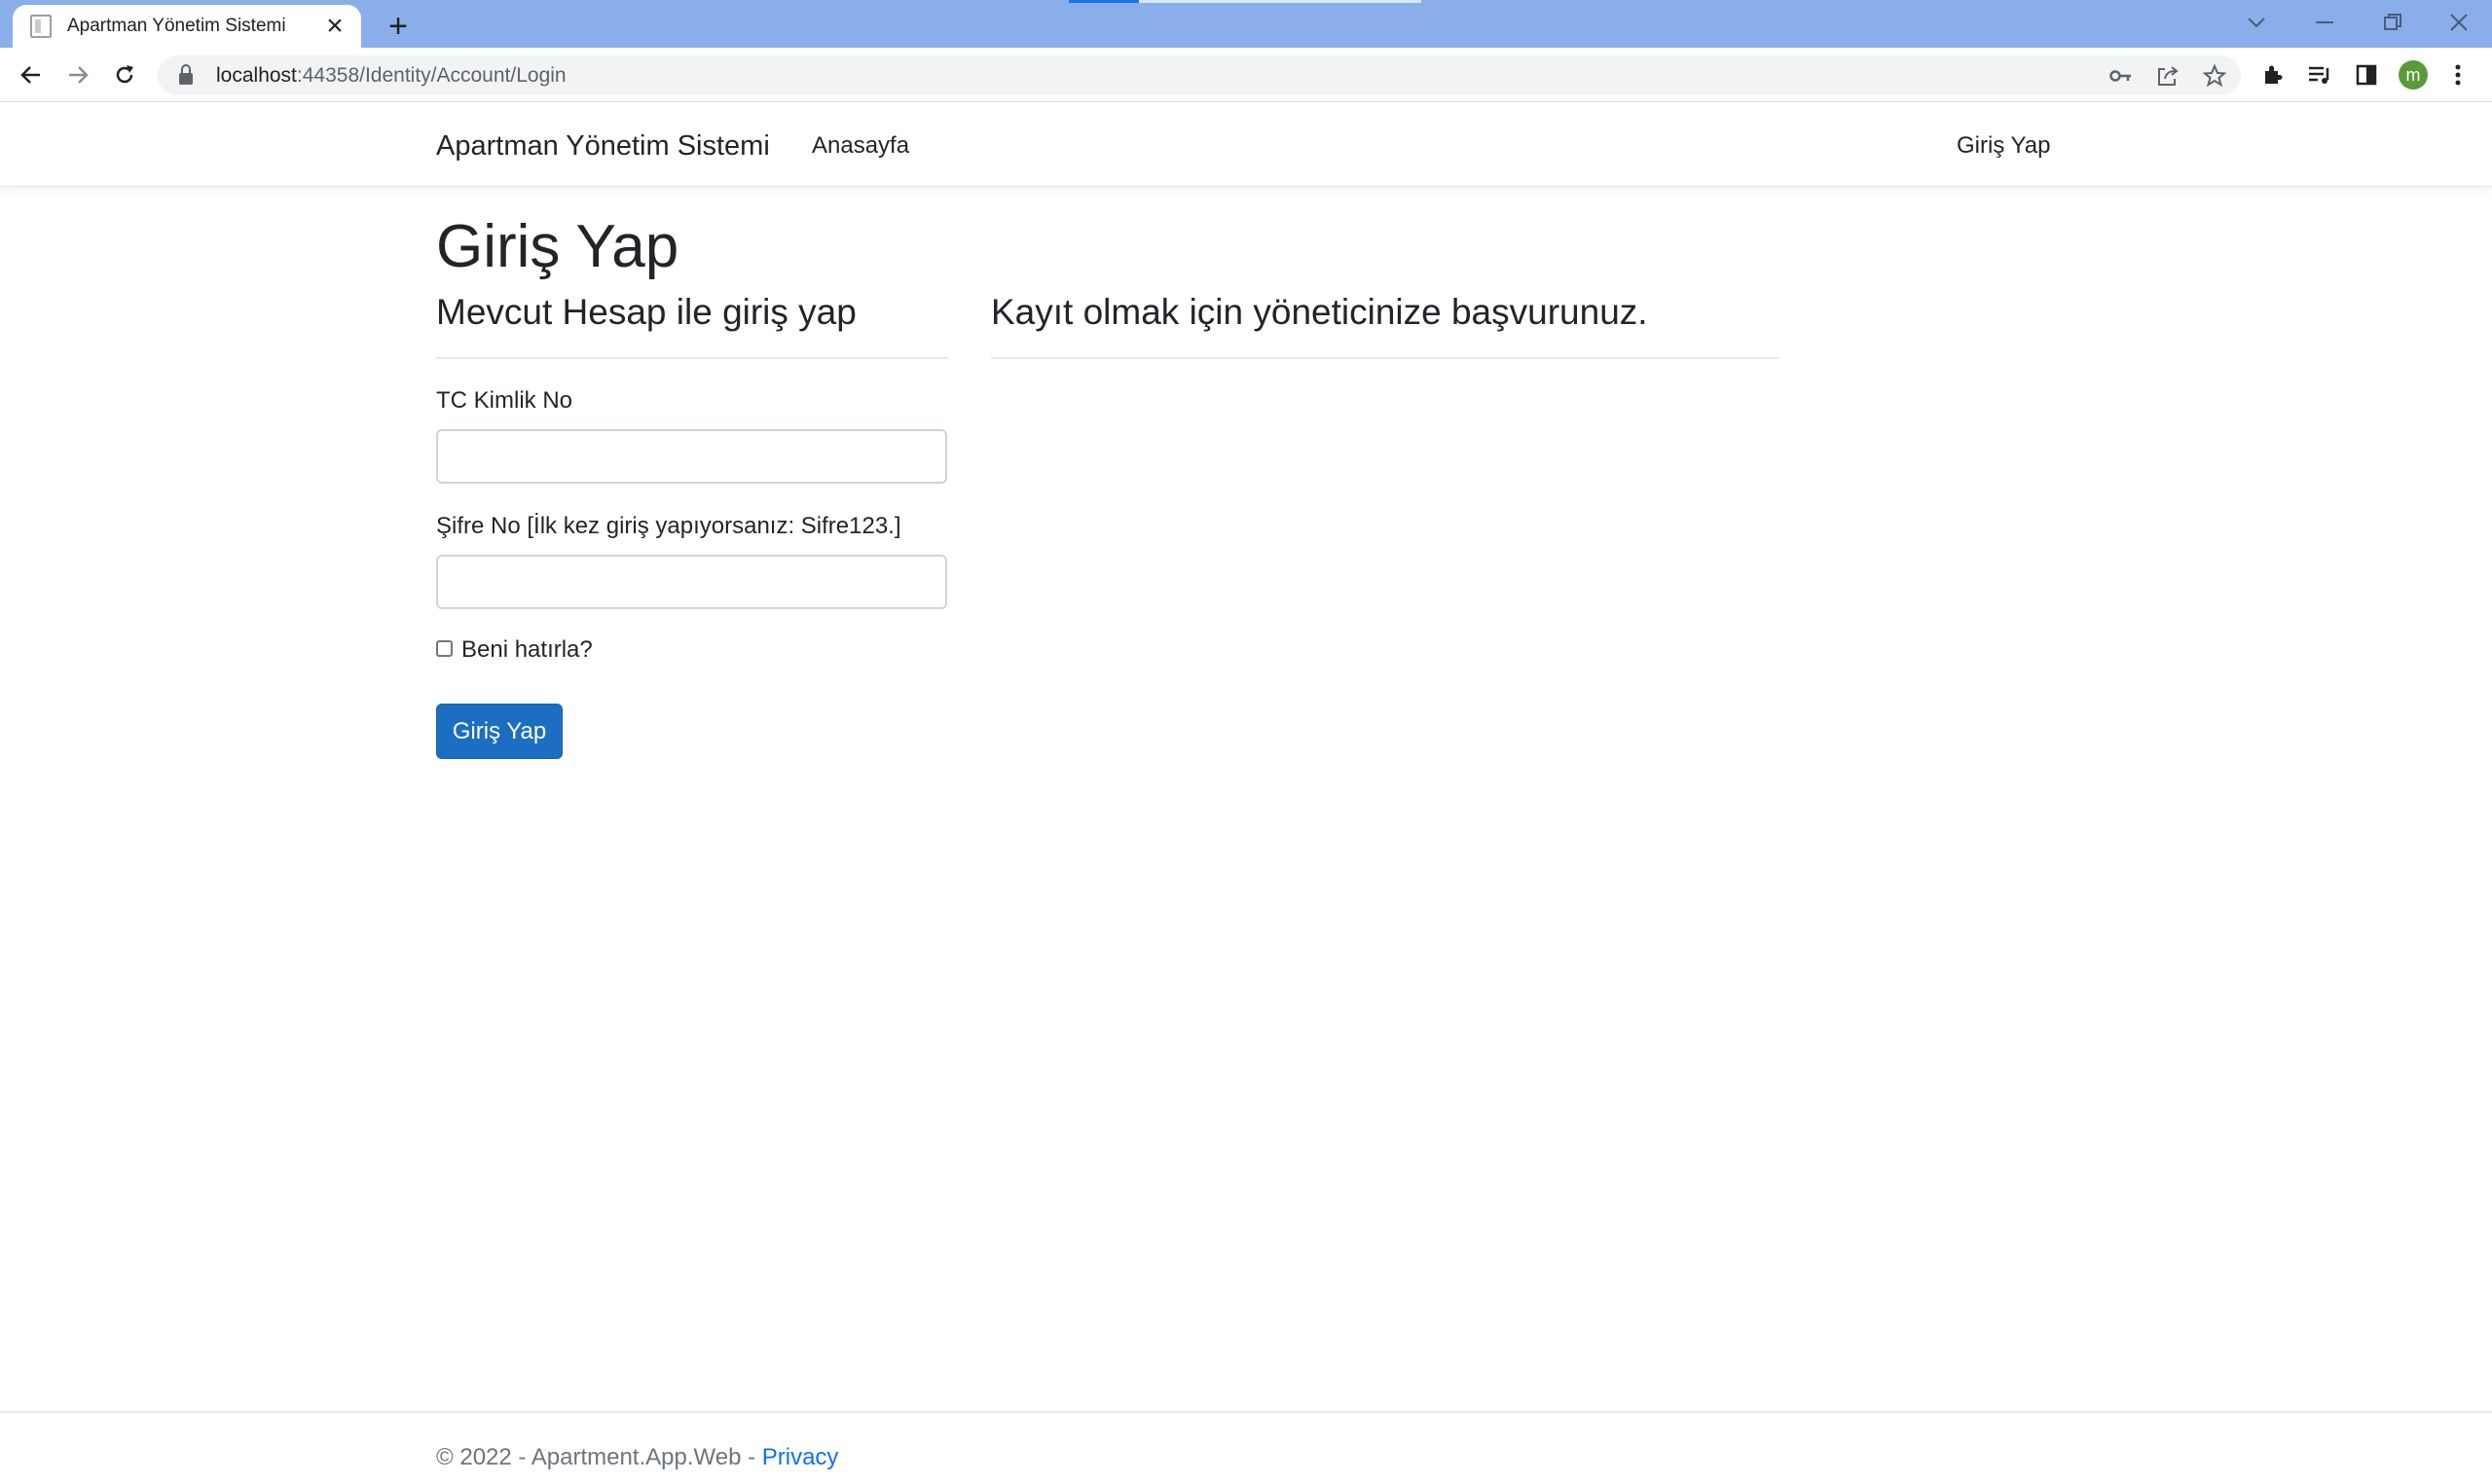  Describe the element at coordinates (2319, 74) in the screenshot. I see `media-queue-icon` at that location.